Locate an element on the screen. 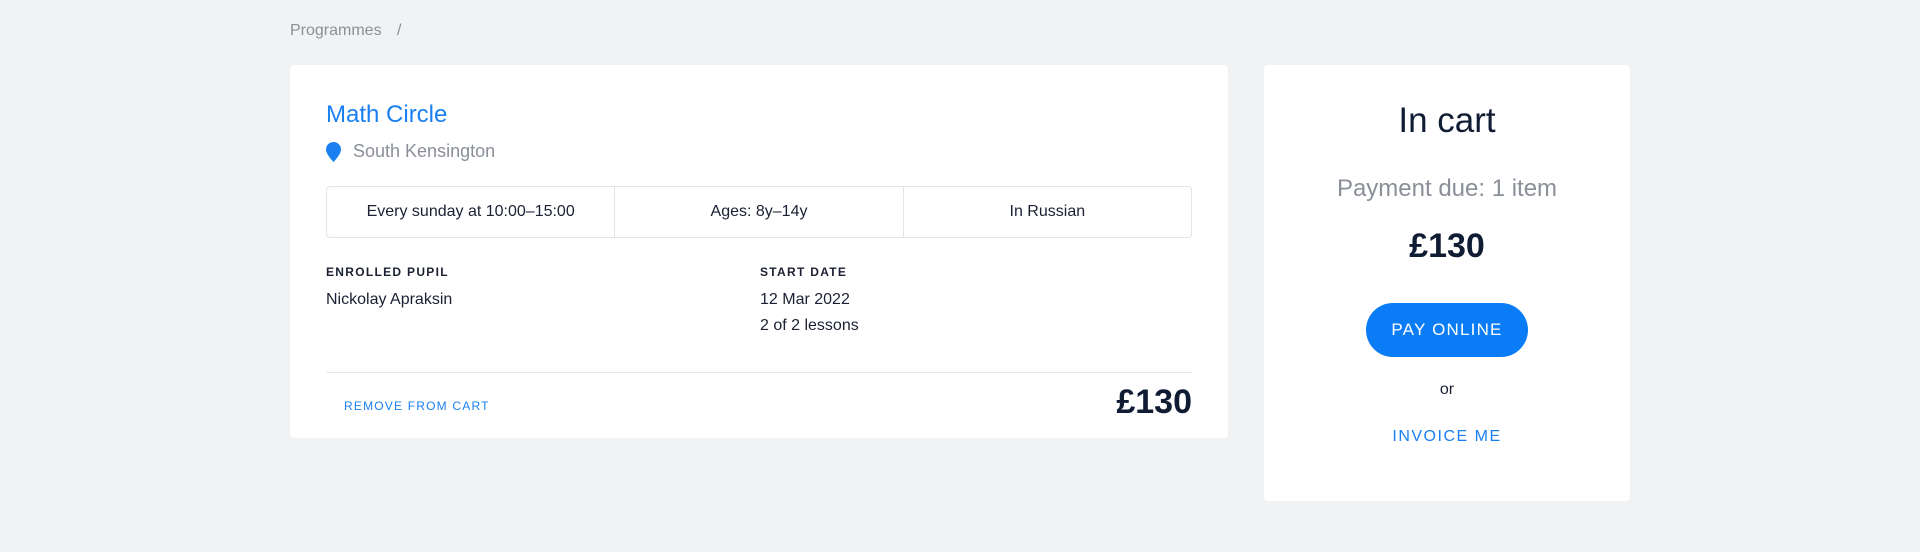 The width and height of the screenshot is (1920, 552). breadcrumb: Programmes / is located at coordinates (345, 31).